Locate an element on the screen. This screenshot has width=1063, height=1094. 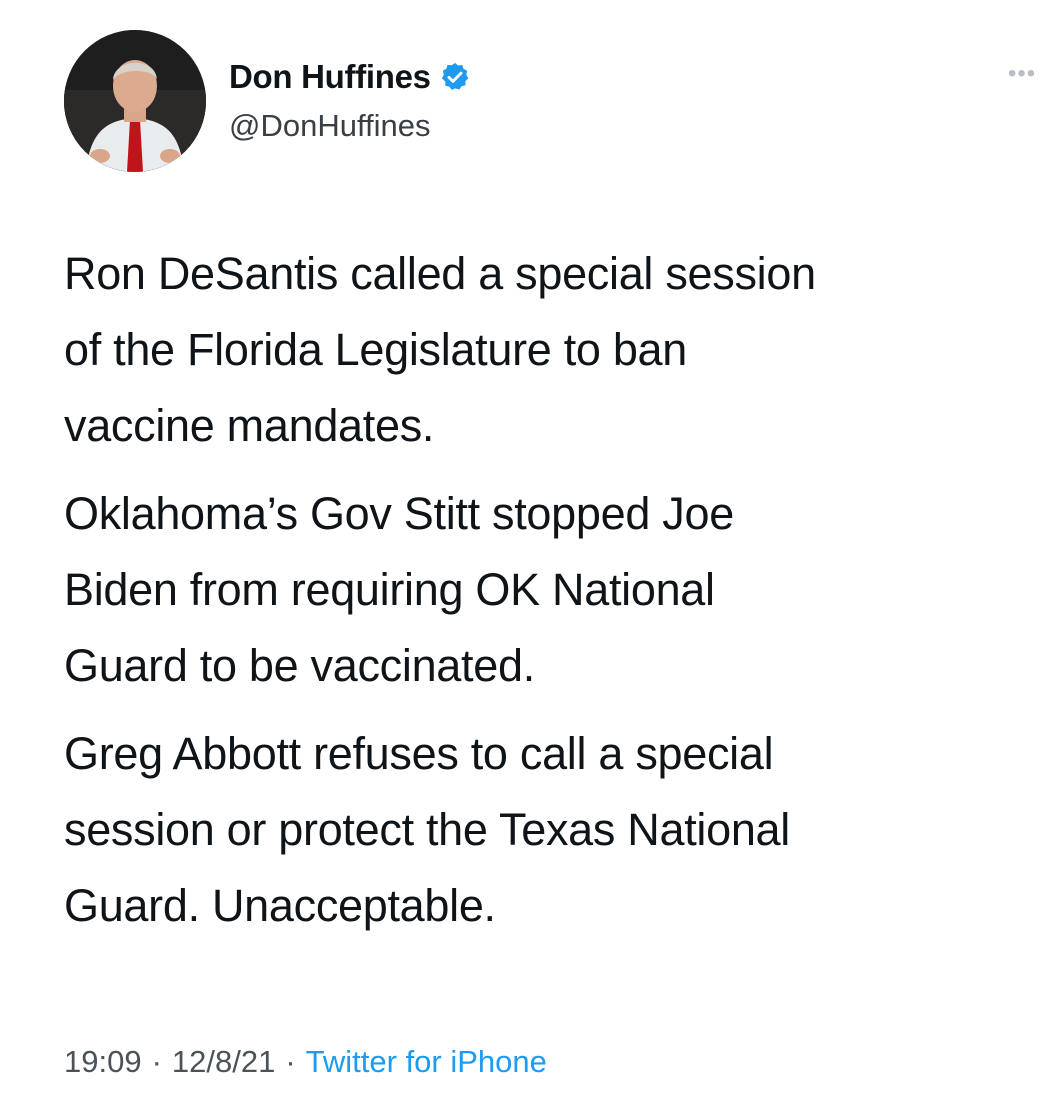
tweet-date: 12/8/21 is located at coordinates (223, 1062).